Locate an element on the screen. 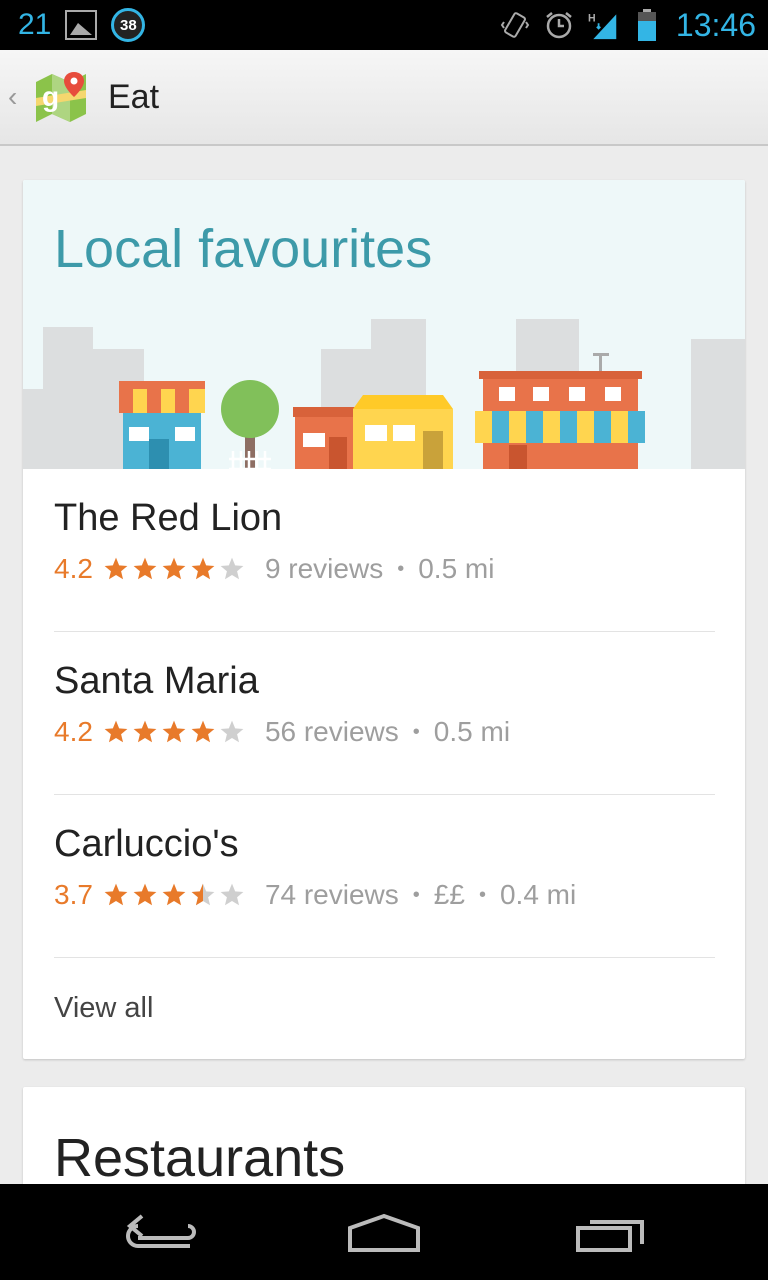 The width and height of the screenshot is (768, 1280). image-icon is located at coordinates (81, 25).